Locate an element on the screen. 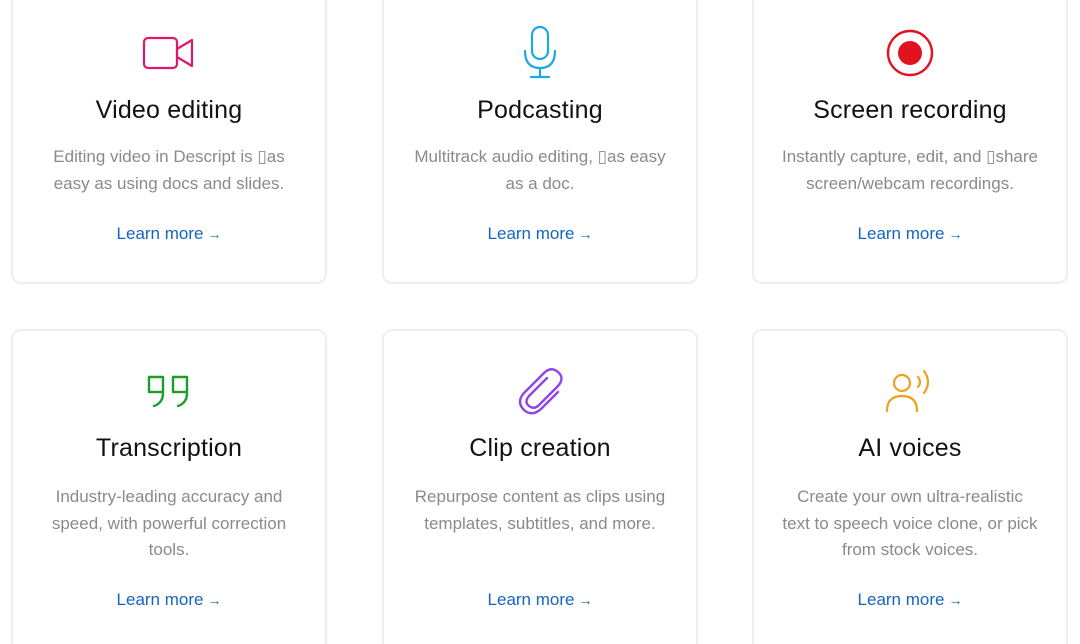  microphone-icon is located at coordinates (540, 53).